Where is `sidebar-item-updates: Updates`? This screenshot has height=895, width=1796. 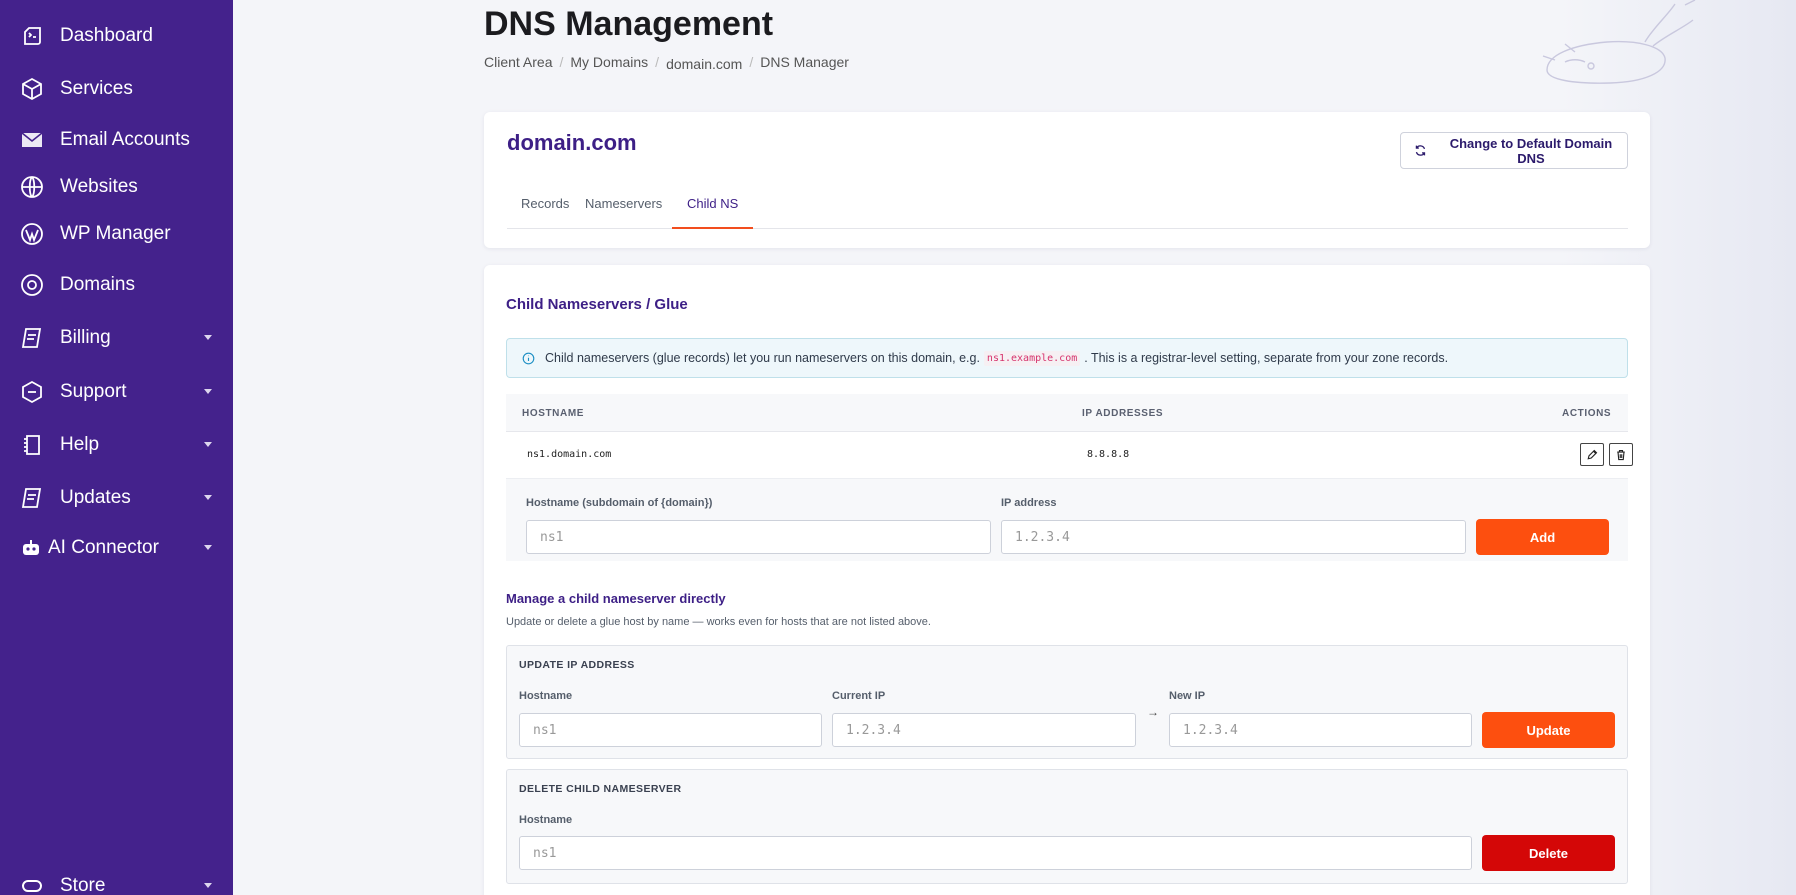
sidebar-item-updates: Updates is located at coordinates (116, 498).